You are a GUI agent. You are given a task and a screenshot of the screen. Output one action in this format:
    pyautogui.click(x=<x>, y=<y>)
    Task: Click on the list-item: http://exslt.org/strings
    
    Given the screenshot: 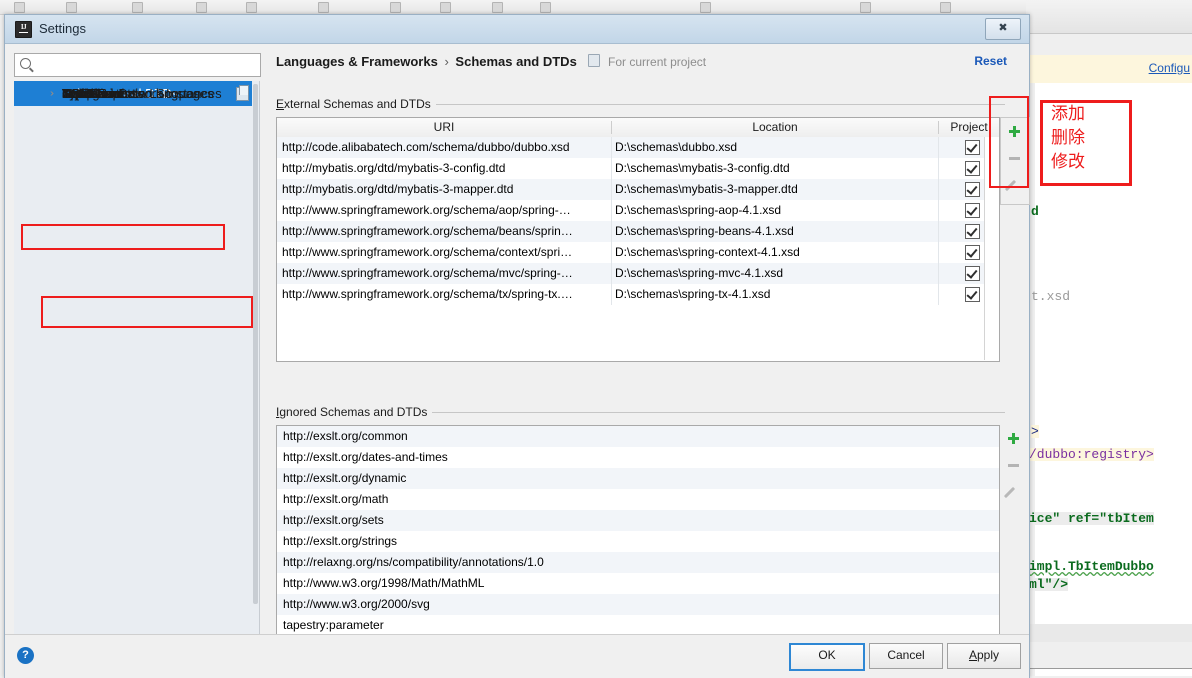 What is the action you would take?
    pyautogui.click(x=638, y=541)
    